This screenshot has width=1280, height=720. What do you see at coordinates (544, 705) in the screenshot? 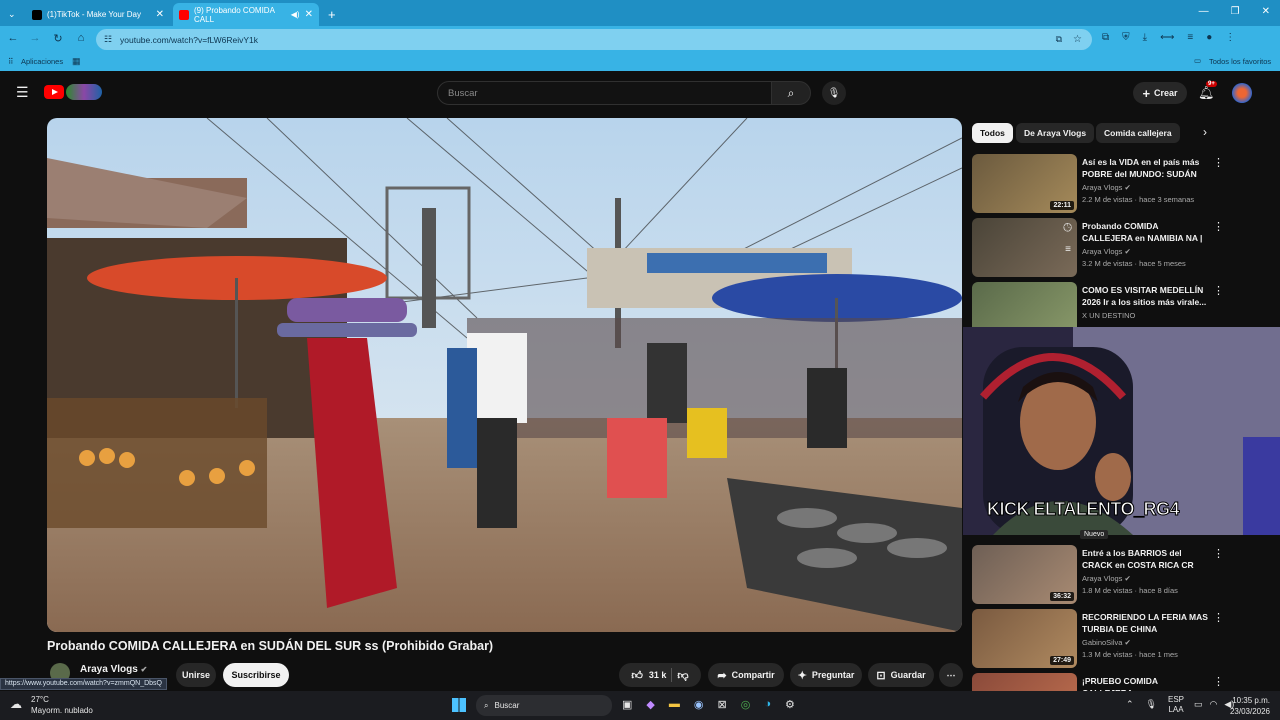
I see `taskbar-search: ⌕ Buscar` at bounding box center [544, 705].